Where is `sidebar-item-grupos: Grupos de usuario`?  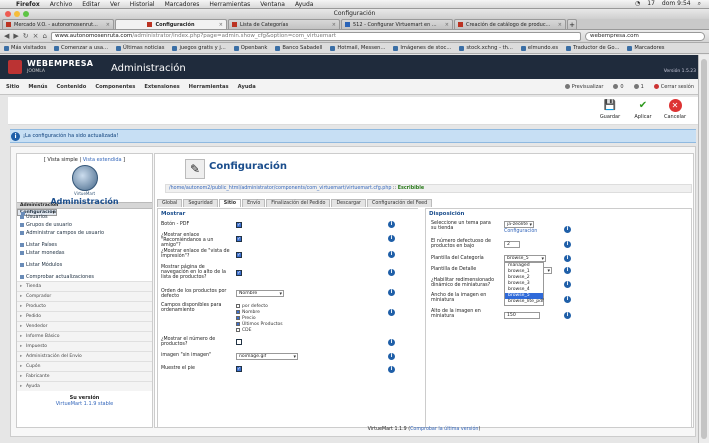
sidebar-item-grupos: Grupos de usuario is located at coordinates (84, 225).